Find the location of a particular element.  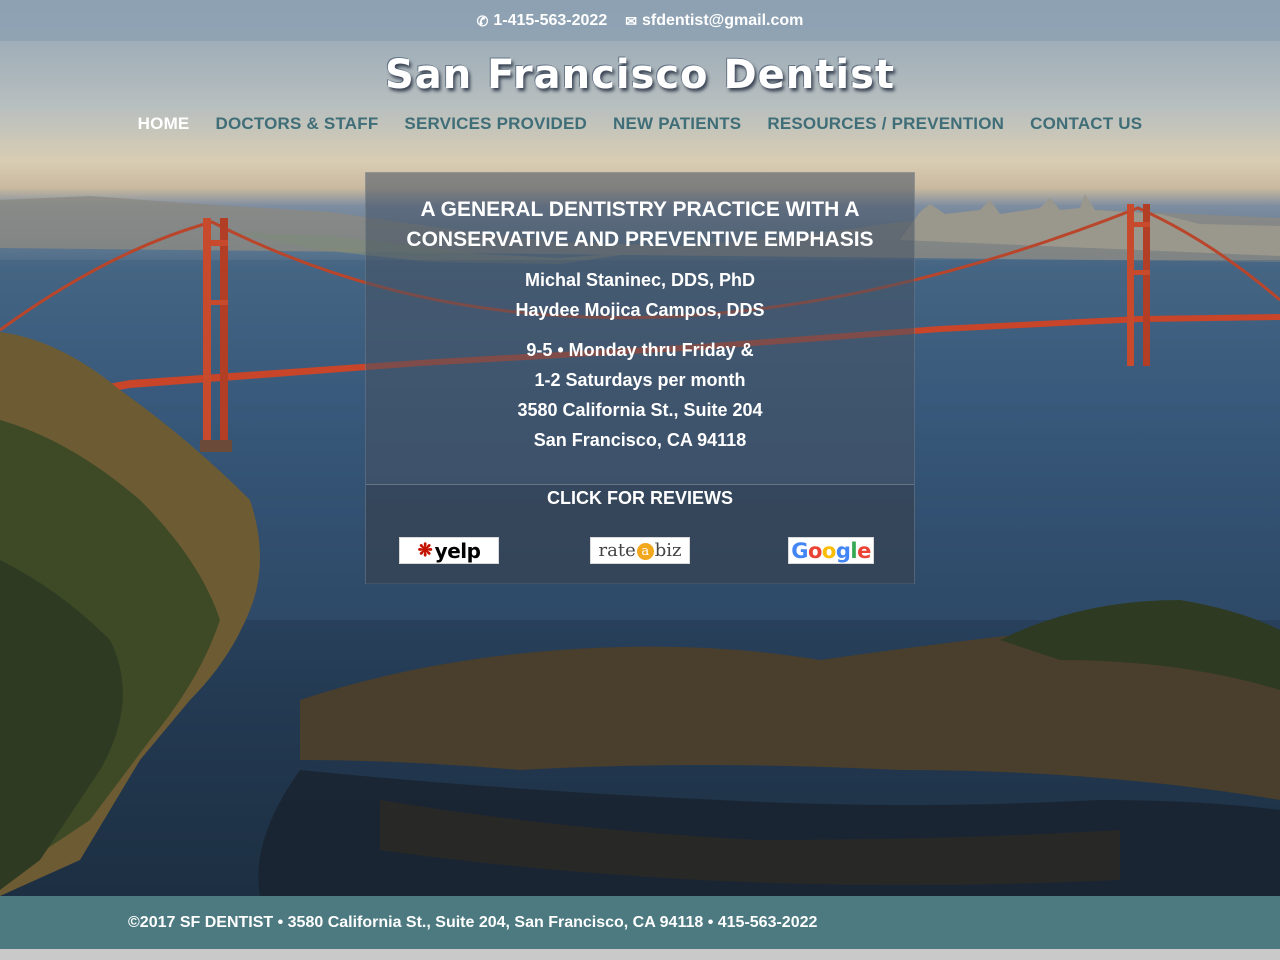

yelp-logo-text: yelp is located at coordinates (457, 550).